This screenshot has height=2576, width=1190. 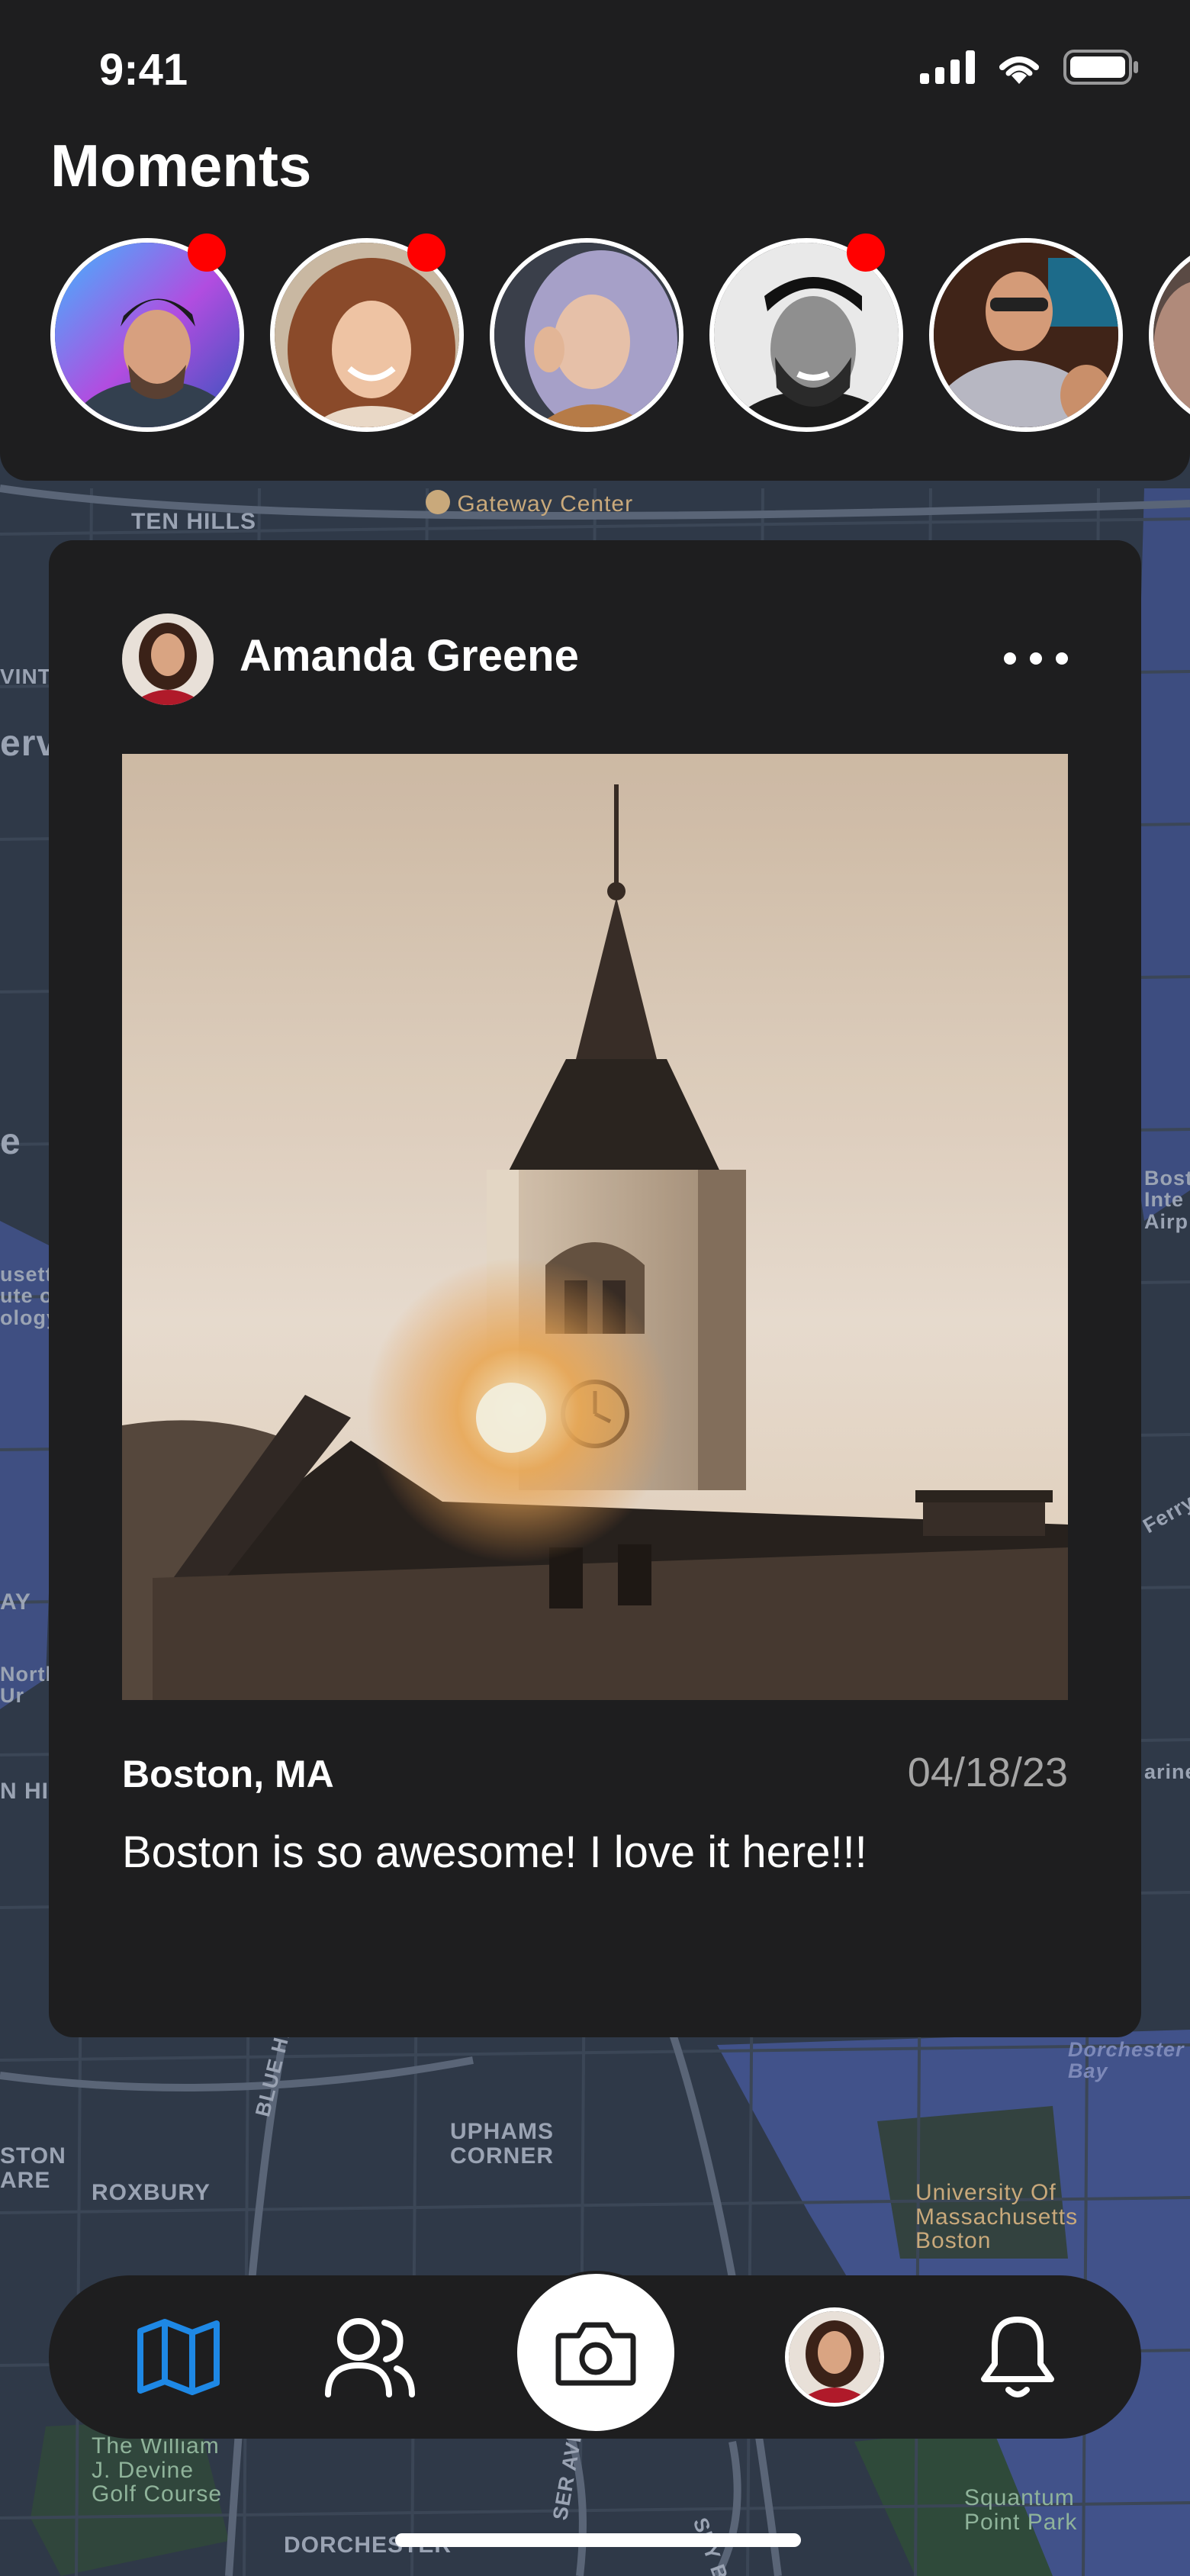 I want to click on map-label-ston: STON ARE, so click(x=33, y=2168).